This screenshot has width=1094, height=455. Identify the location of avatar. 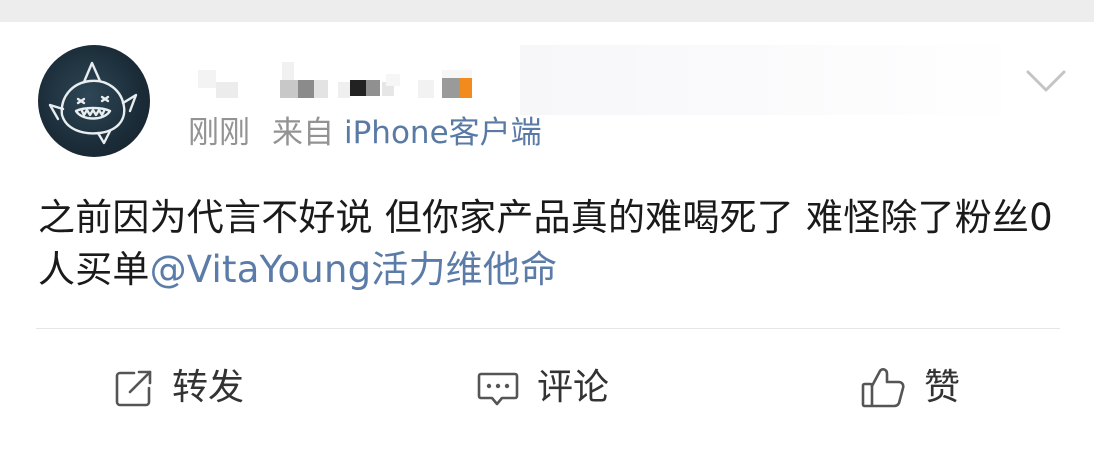
(94, 101).